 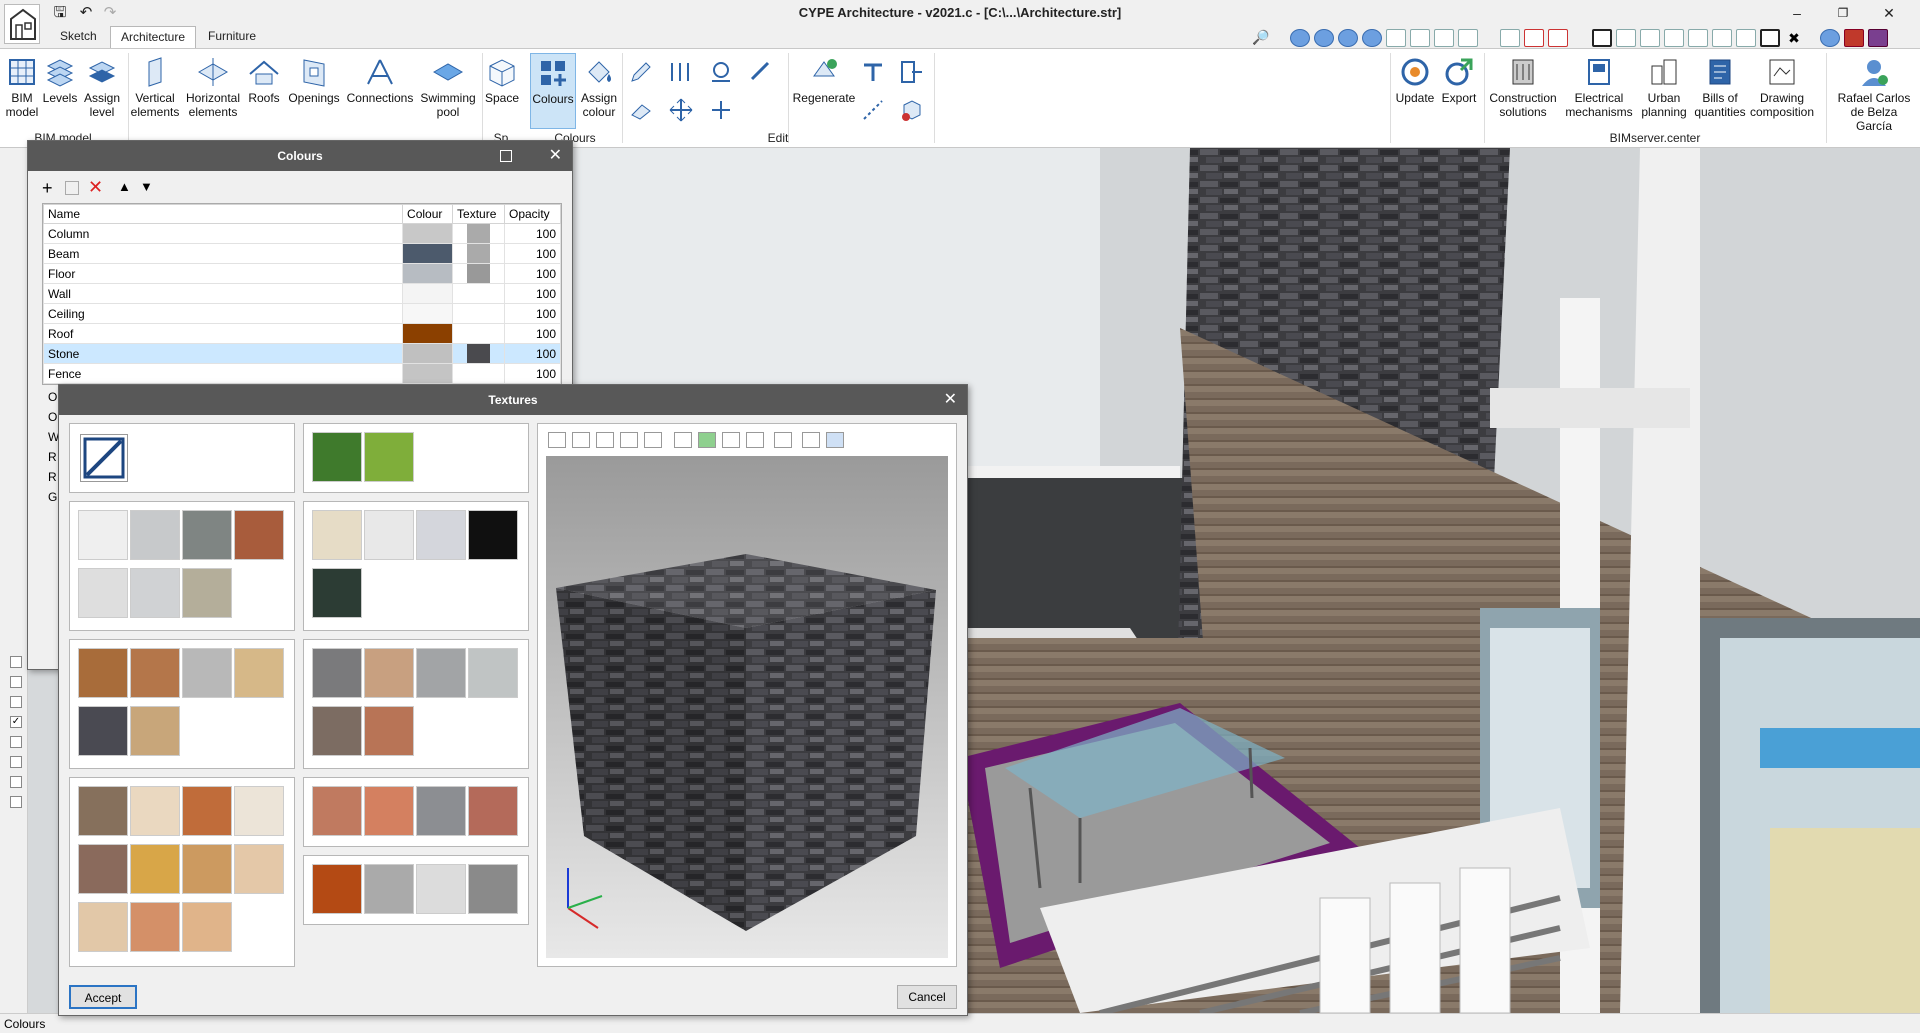 What do you see at coordinates (104, 458) in the screenshot?
I see `no-texture-icon` at bounding box center [104, 458].